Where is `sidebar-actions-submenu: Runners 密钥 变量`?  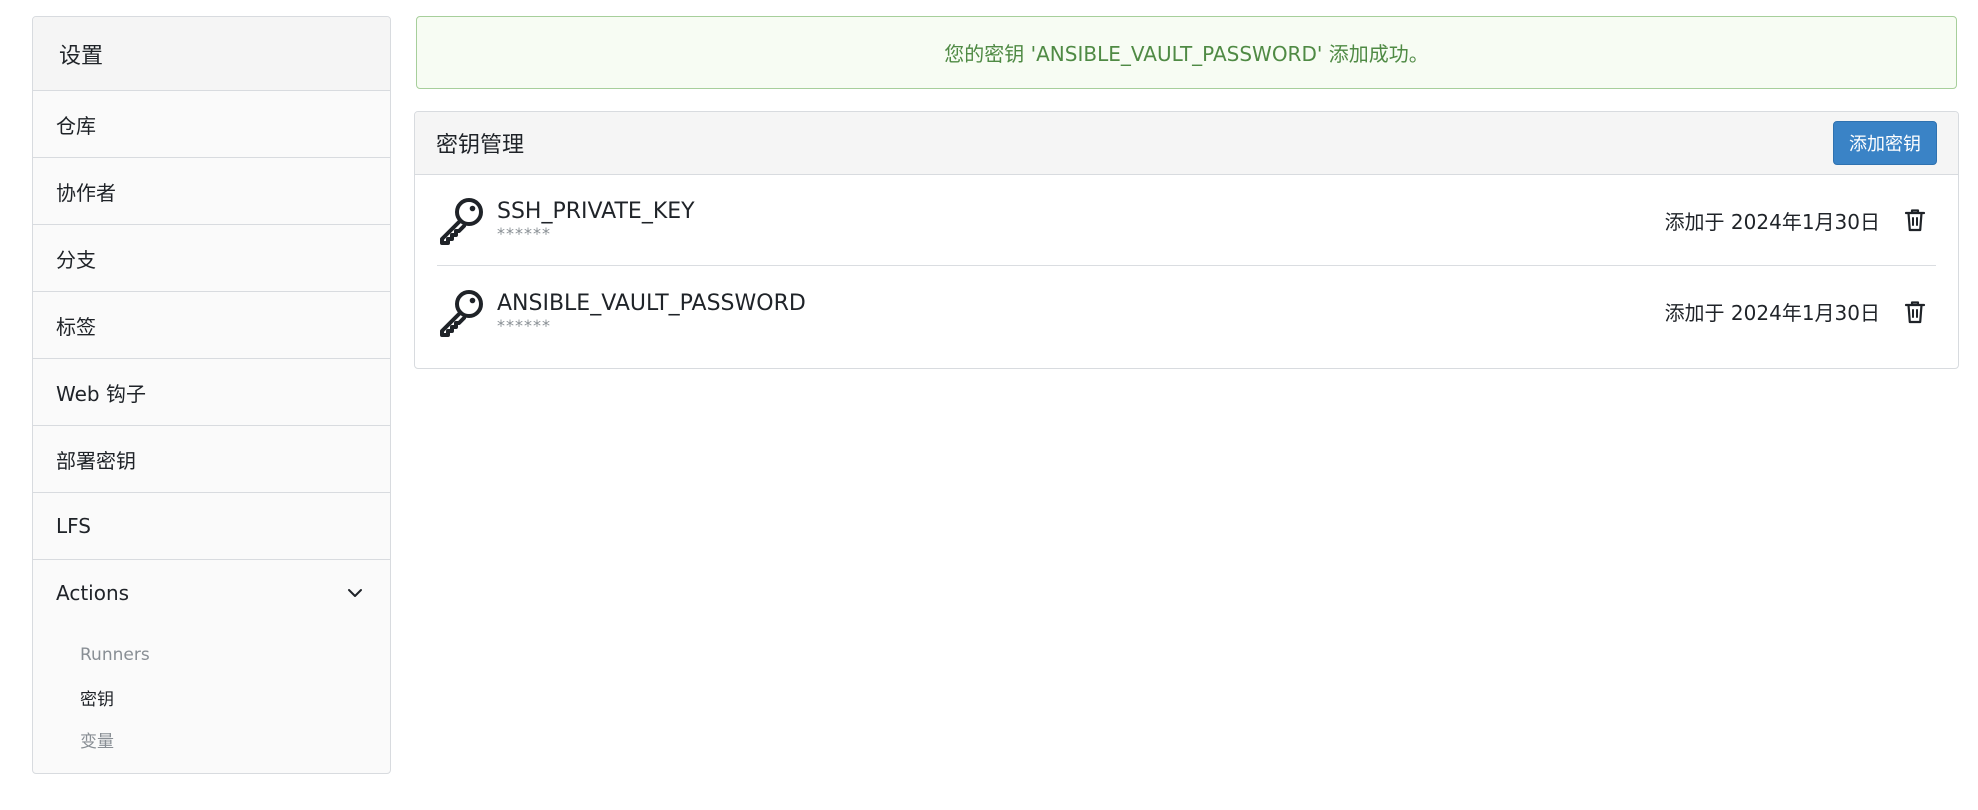 sidebar-actions-submenu: Runners 密钥 变量 is located at coordinates (211, 693).